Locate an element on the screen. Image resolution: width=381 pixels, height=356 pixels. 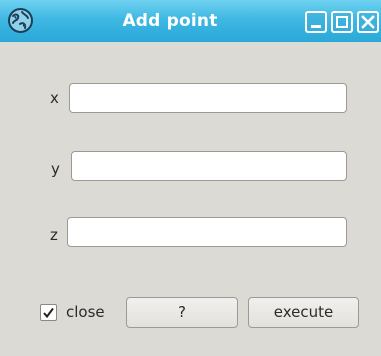
close-window-button is located at coordinates (368, 22).